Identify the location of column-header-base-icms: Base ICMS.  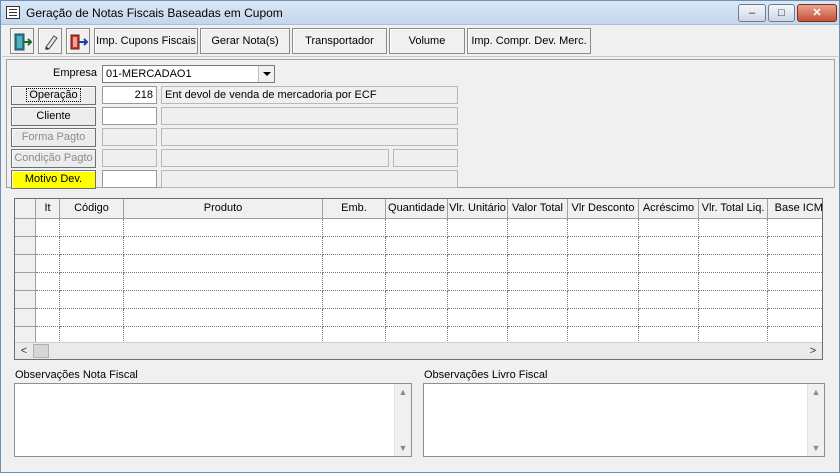
(795, 209).